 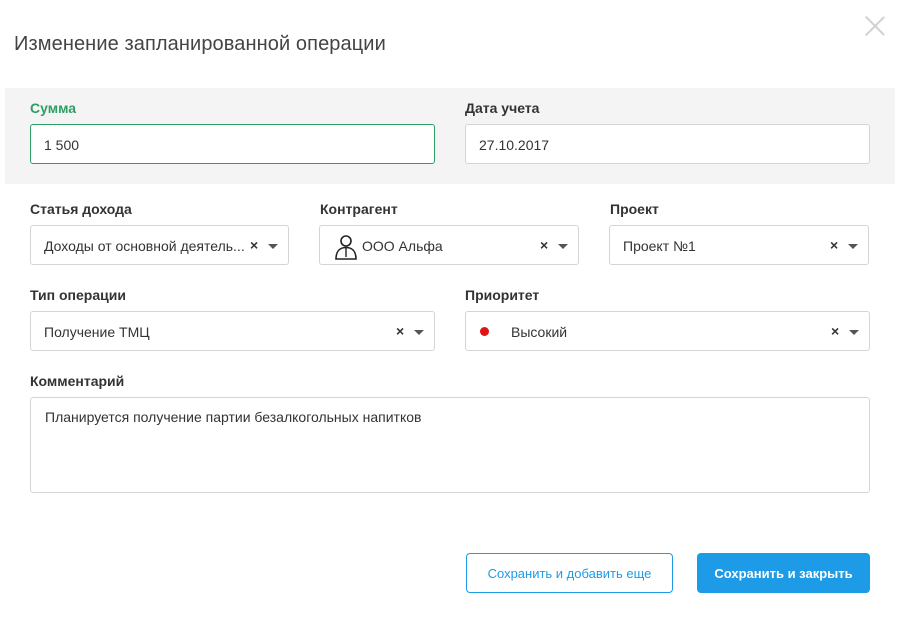 What do you see at coordinates (402, 246) in the screenshot?
I see `counterparty-value: ООО Альфа` at bounding box center [402, 246].